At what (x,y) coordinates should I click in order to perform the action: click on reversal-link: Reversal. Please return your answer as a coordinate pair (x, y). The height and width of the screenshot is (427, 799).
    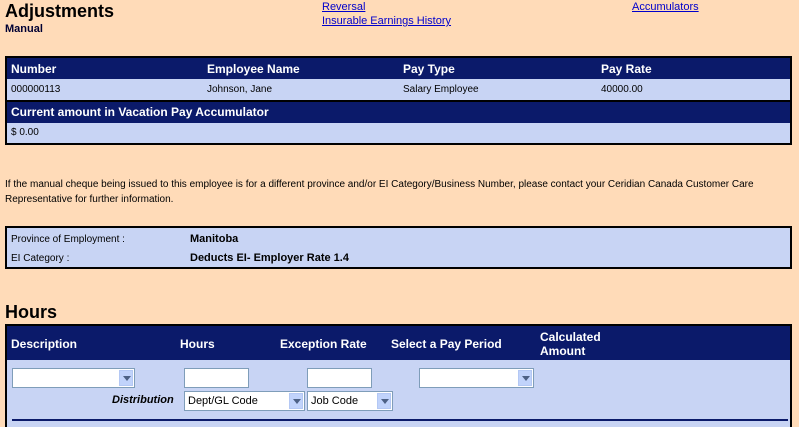
    Looking at the image, I should click on (343, 7).